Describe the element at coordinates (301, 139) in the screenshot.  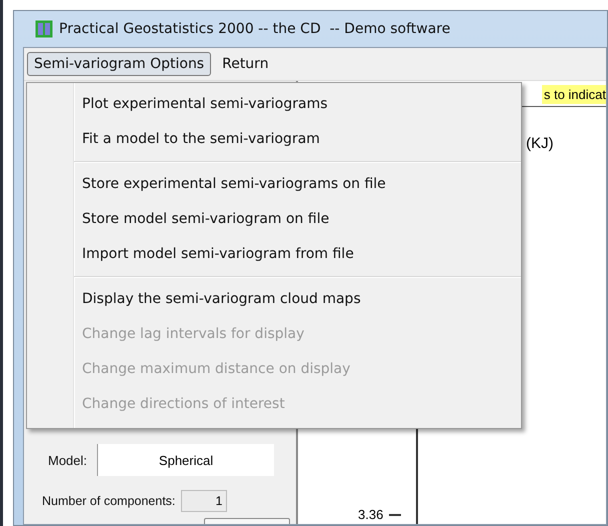
I see `menu-item: Fit a model to the semi-variogram` at that location.